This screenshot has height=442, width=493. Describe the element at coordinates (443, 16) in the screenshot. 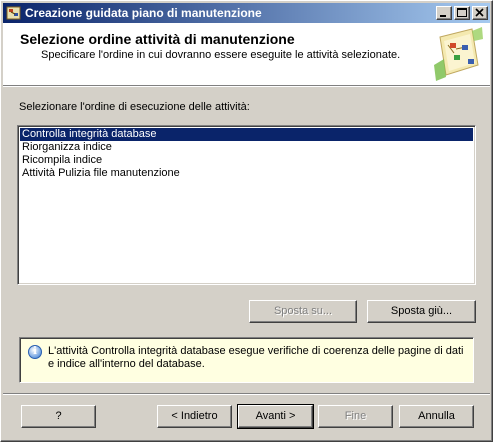

I see `minimize-icon` at that location.